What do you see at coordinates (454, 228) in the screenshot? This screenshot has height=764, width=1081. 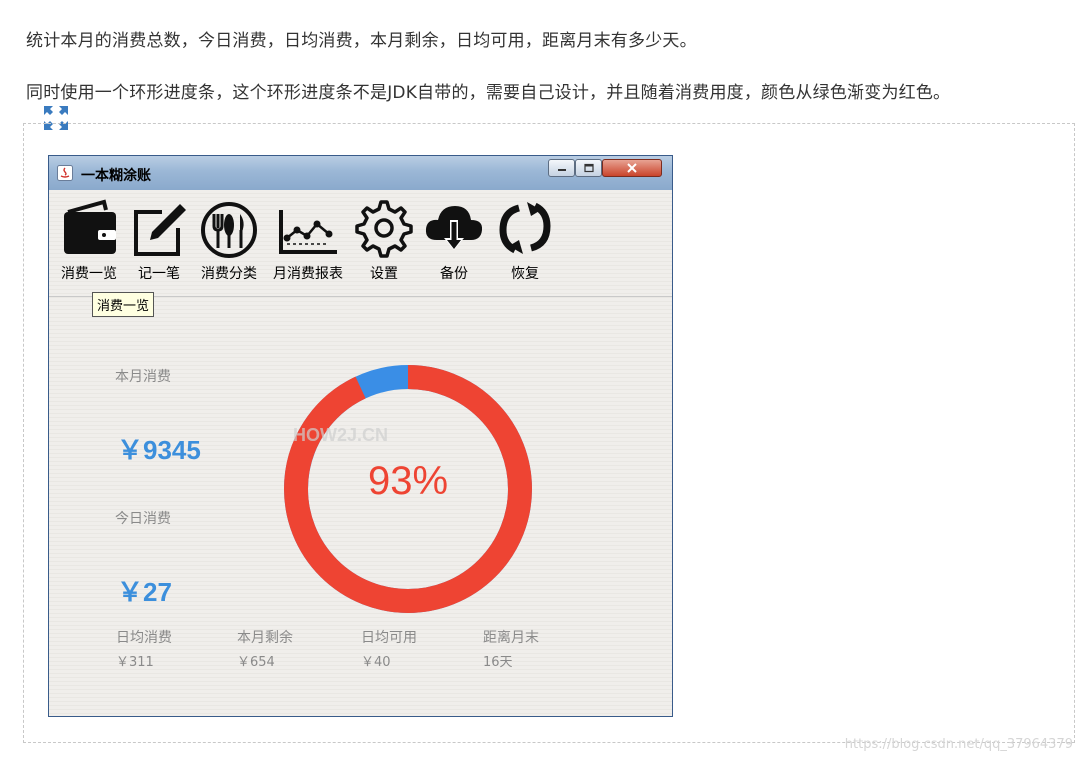 I see `cloud-download-icon` at bounding box center [454, 228].